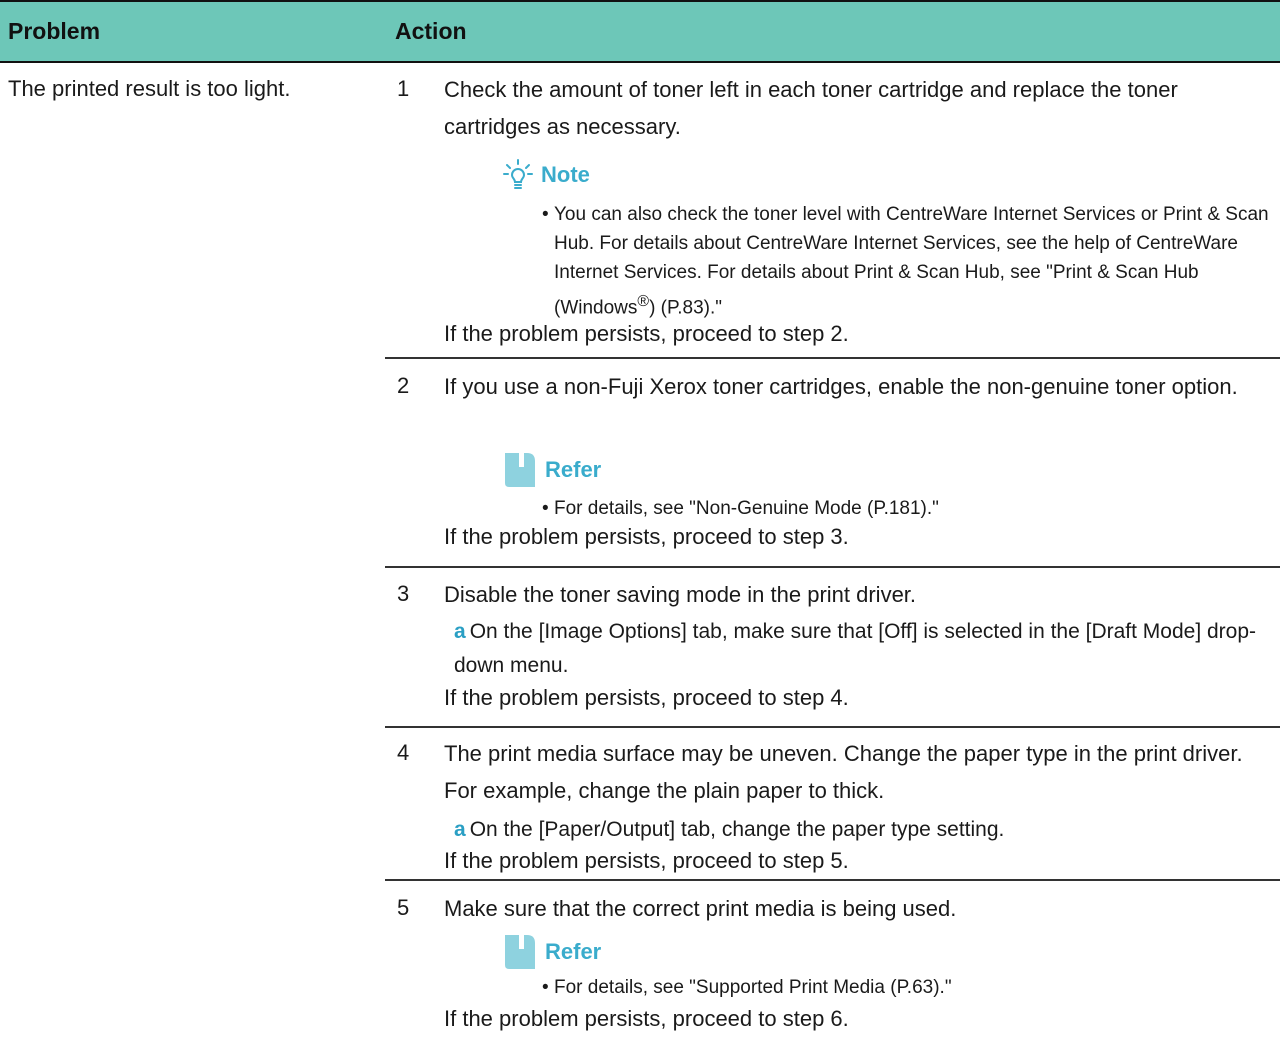  What do you see at coordinates (640, 31) in the screenshot?
I see `table-header: Problem Action` at bounding box center [640, 31].